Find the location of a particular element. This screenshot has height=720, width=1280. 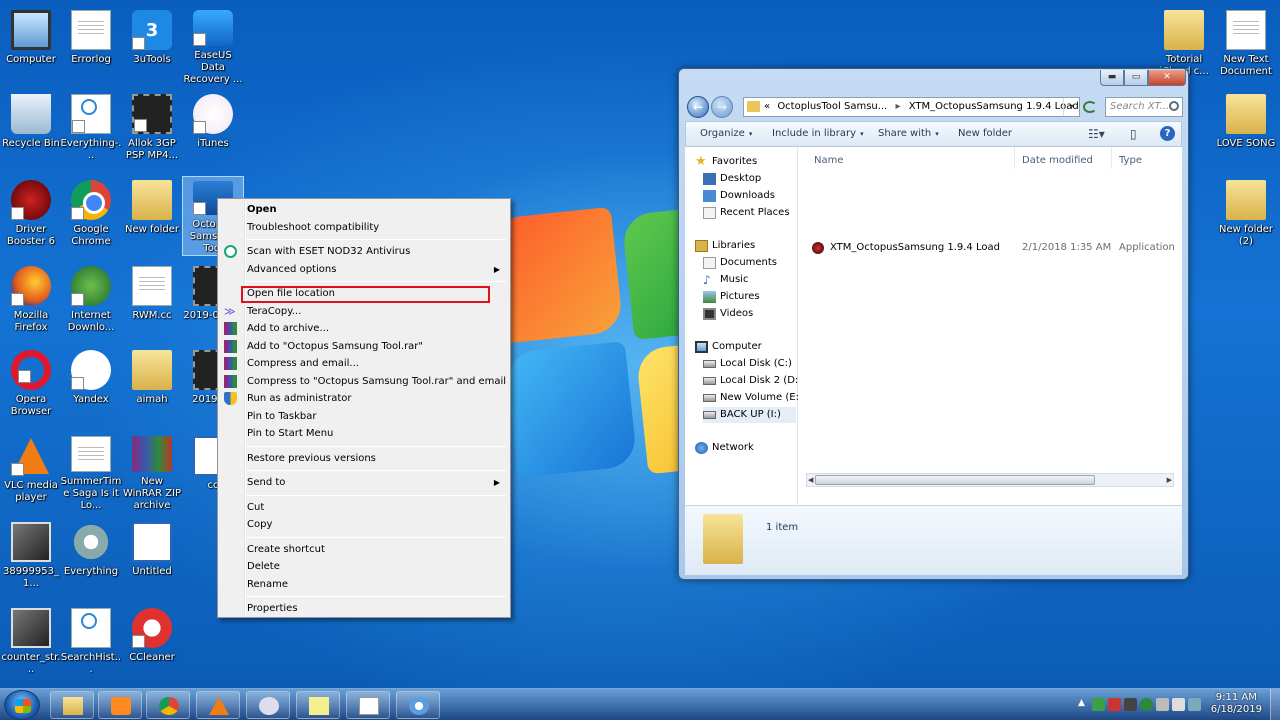

nav-network: Network is located at coordinates (724, 448).